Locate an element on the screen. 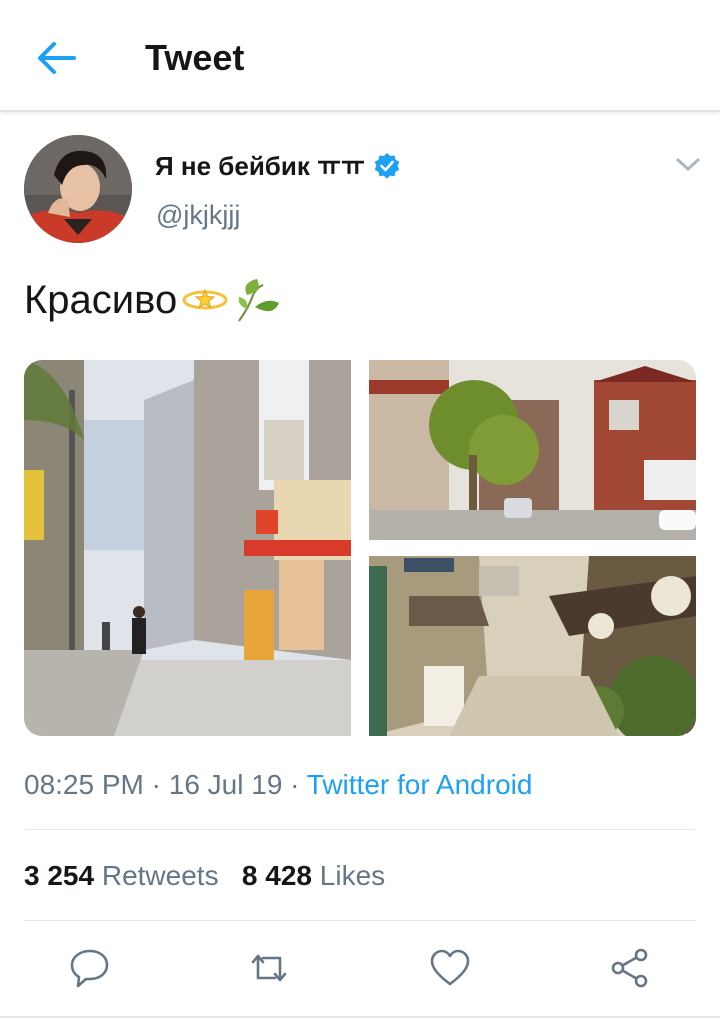 This screenshot has height=1020, width=720. author-name-row: Я не бейбик ㅠㅠ is located at coordinates (278, 166).